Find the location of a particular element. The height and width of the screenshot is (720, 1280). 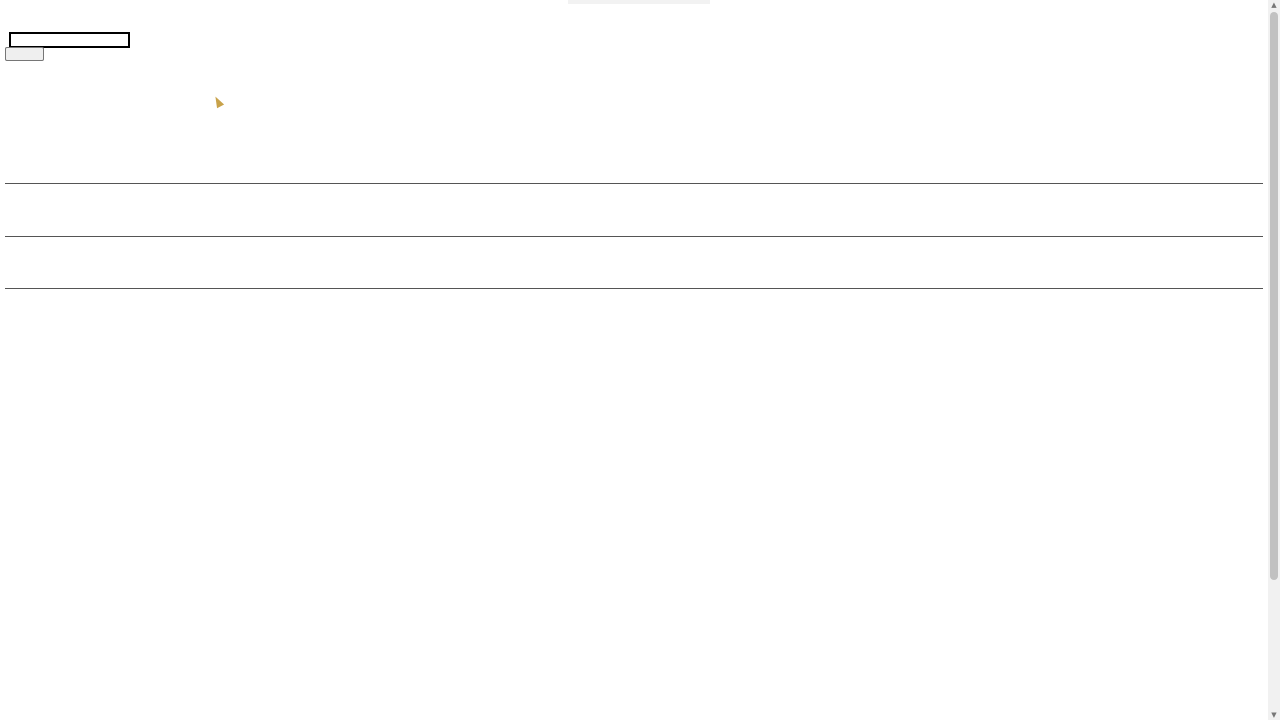

scrollbar-thumb is located at coordinates (1274, 296).